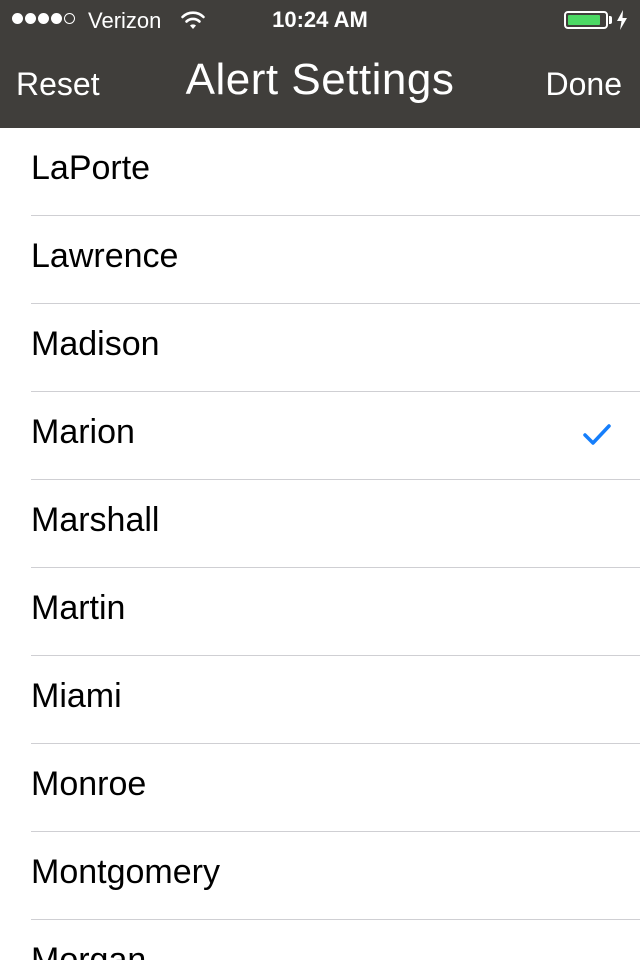  Describe the element at coordinates (320, 172) in the screenshot. I see `list-item: LaPorte` at that location.